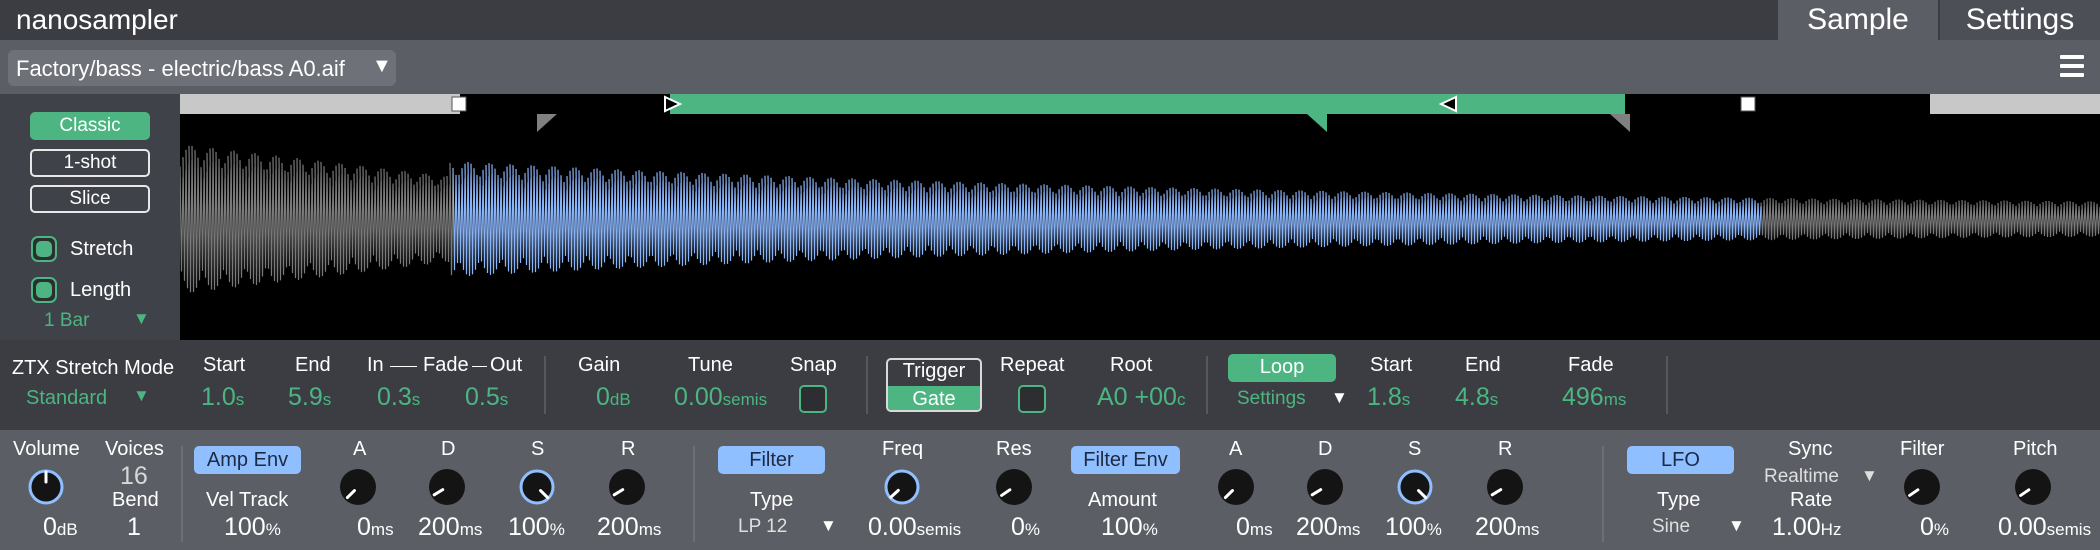 Image resolution: width=2100 pixels, height=550 pixels. I want to click on amp-attack-knob, so click(358, 487).